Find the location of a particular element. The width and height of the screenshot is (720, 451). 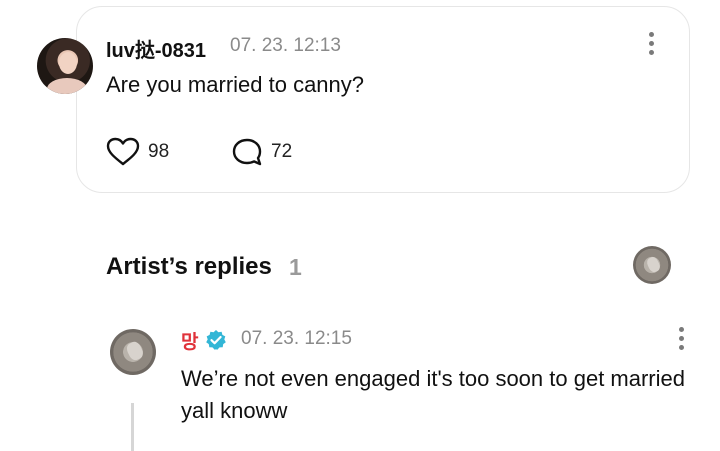

reply-timestamp: 07. 23. 12:15 is located at coordinates (296, 338).